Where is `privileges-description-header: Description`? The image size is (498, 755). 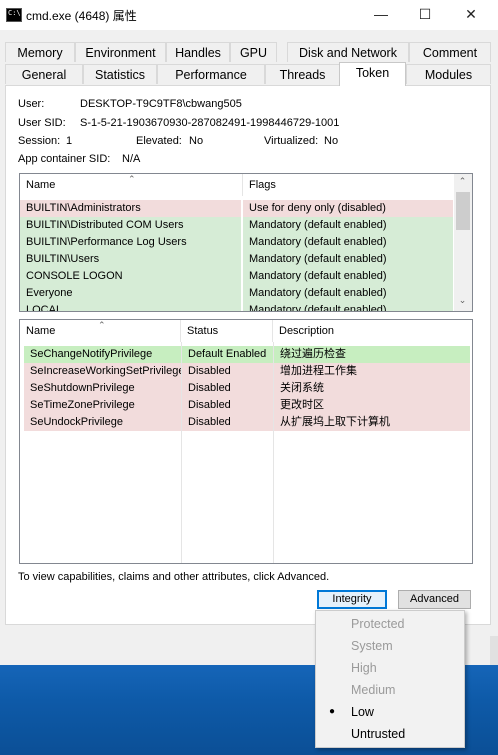
privileges-description-header: Description is located at coordinates (372, 331).